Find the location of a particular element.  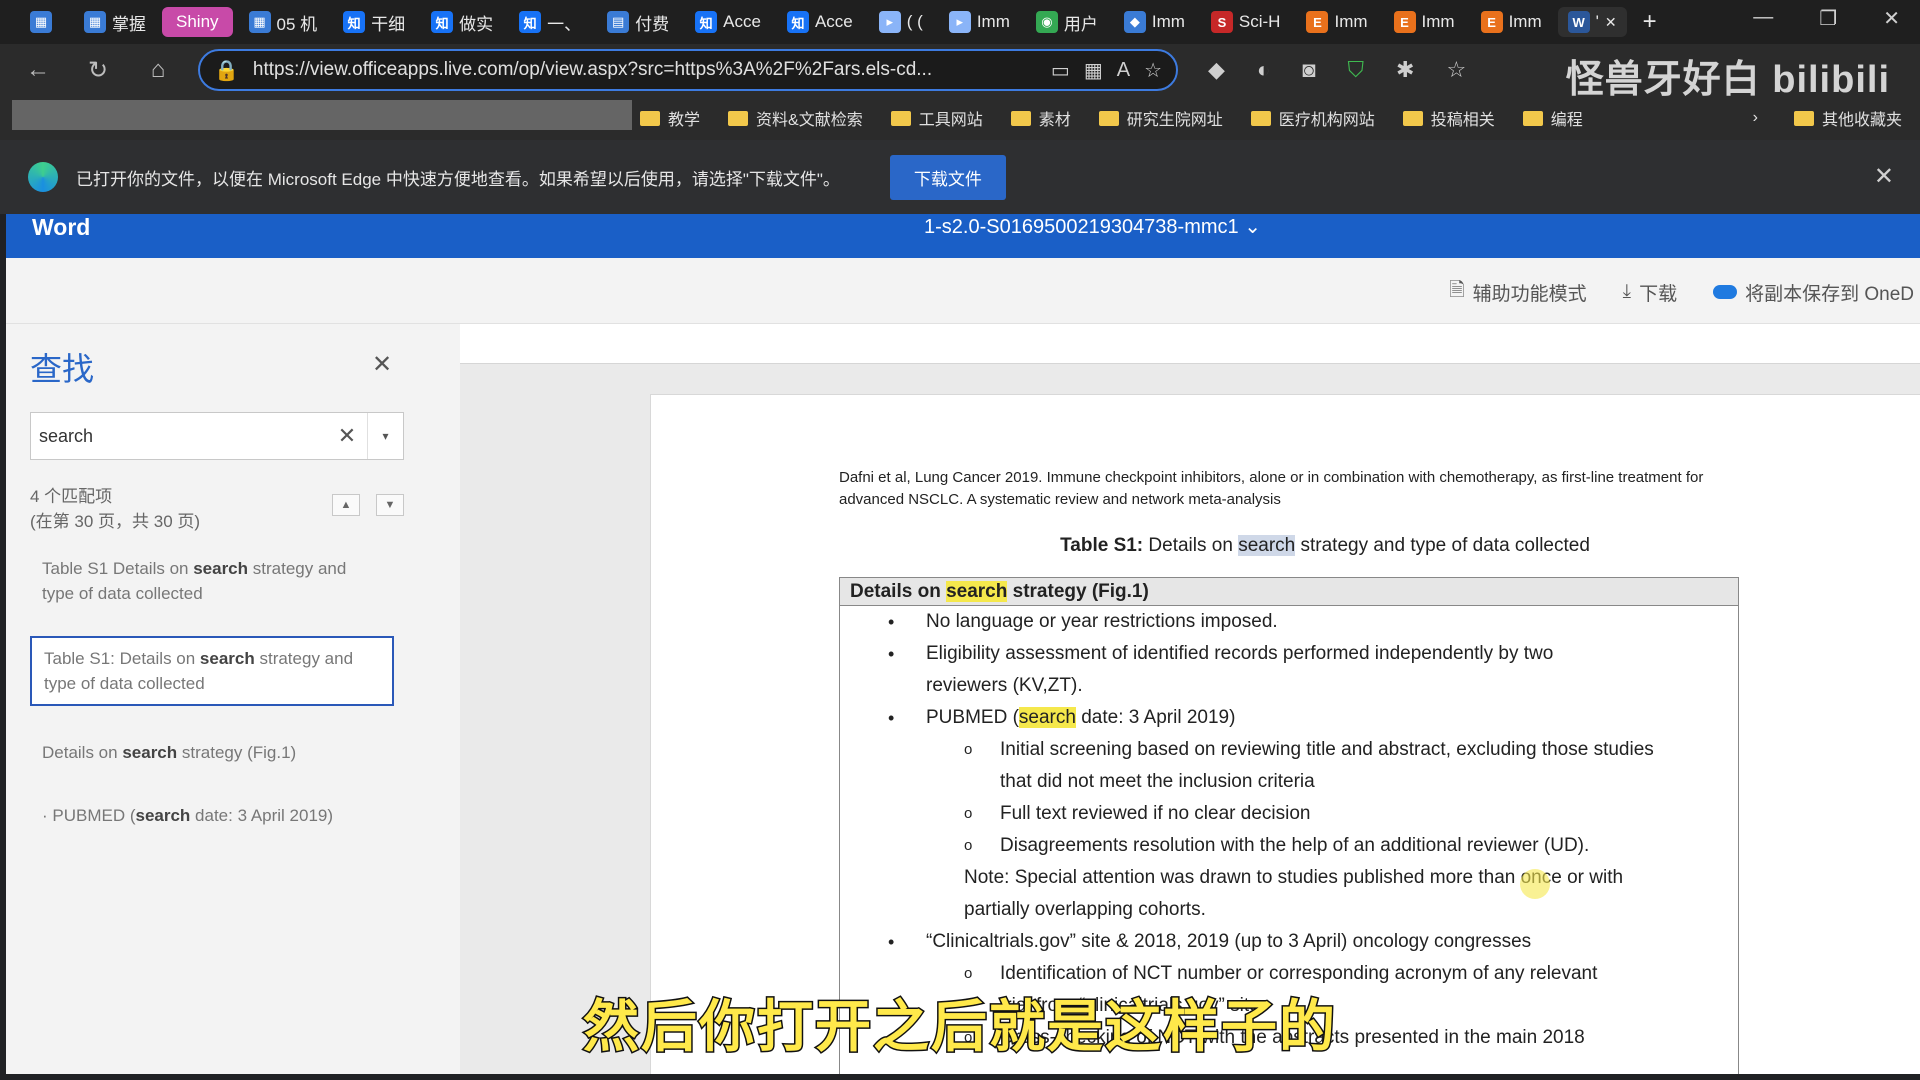

app-available-icon: ▭ is located at coordinates (1060, 70).